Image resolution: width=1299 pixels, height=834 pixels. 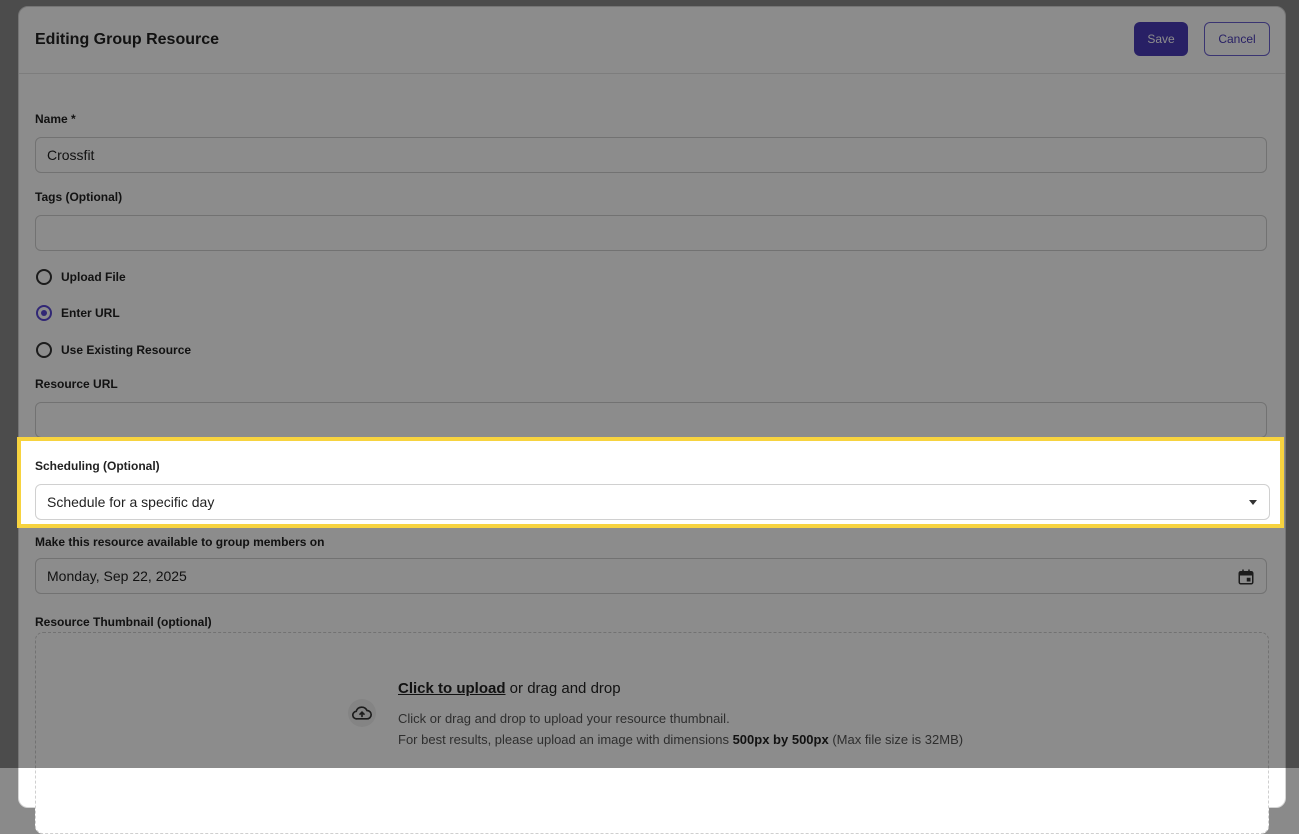 What do you see at coordinates (90, 313) in the screenshot?
I see `radio-label: Enter URL` at bounding box center [90, 313].